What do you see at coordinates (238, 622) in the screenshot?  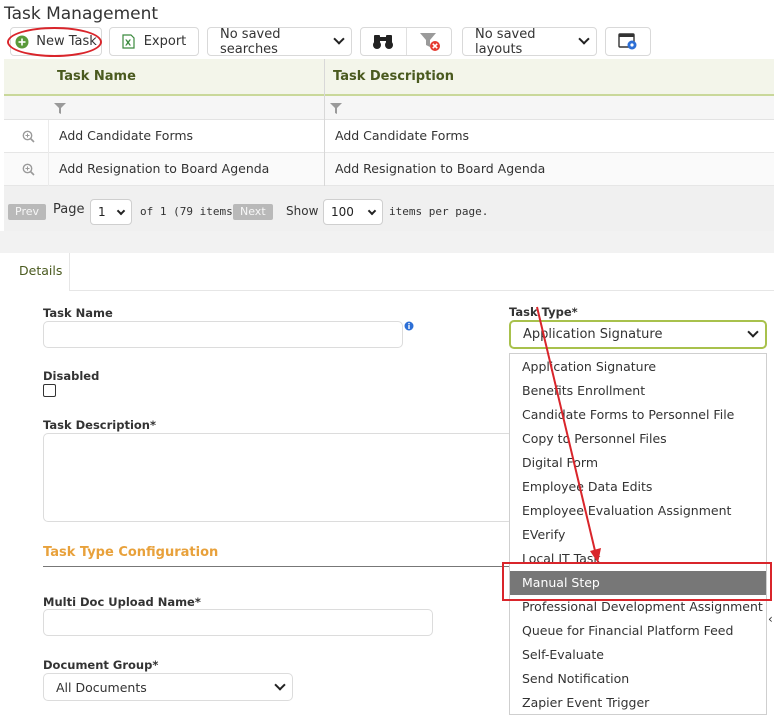 I see `multi-doc-upload-input` at bounding box center [238, 622].